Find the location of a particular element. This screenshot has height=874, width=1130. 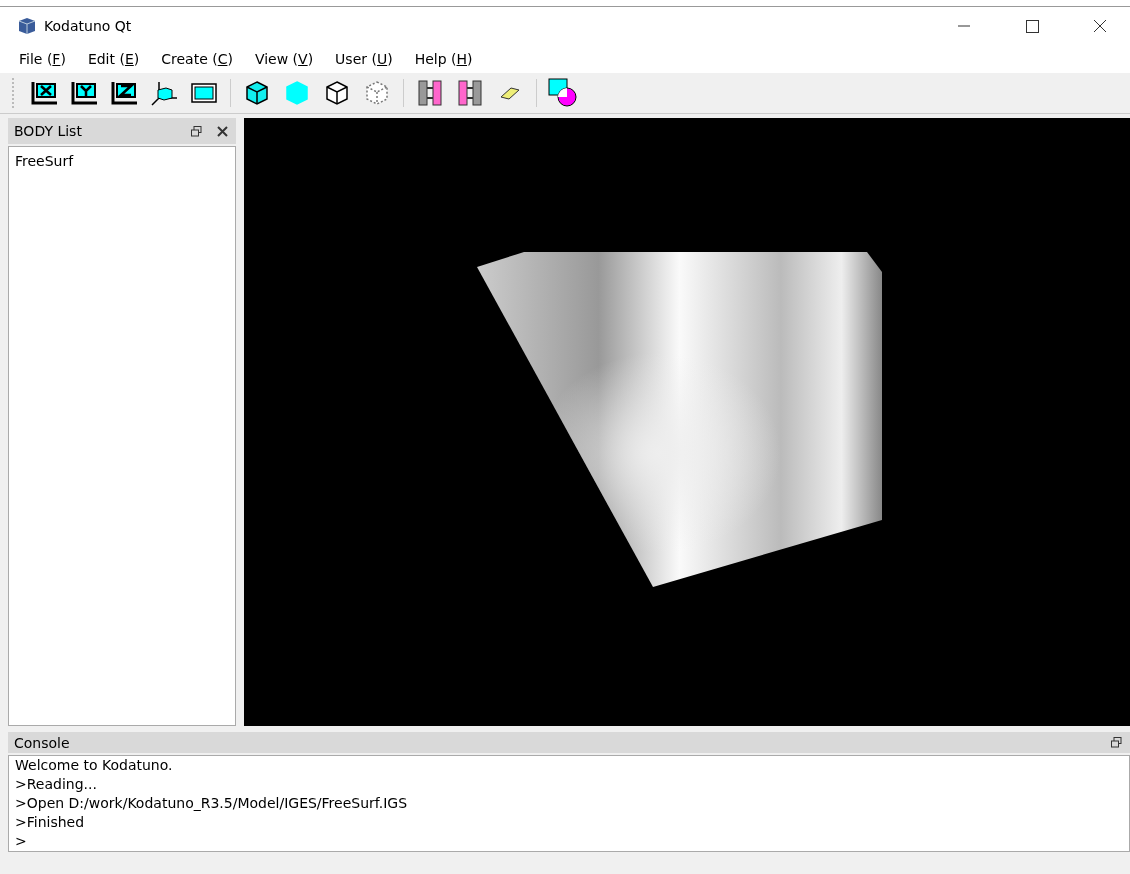

window-title: Kodatuno Qt is located at coordinates (88, 26).